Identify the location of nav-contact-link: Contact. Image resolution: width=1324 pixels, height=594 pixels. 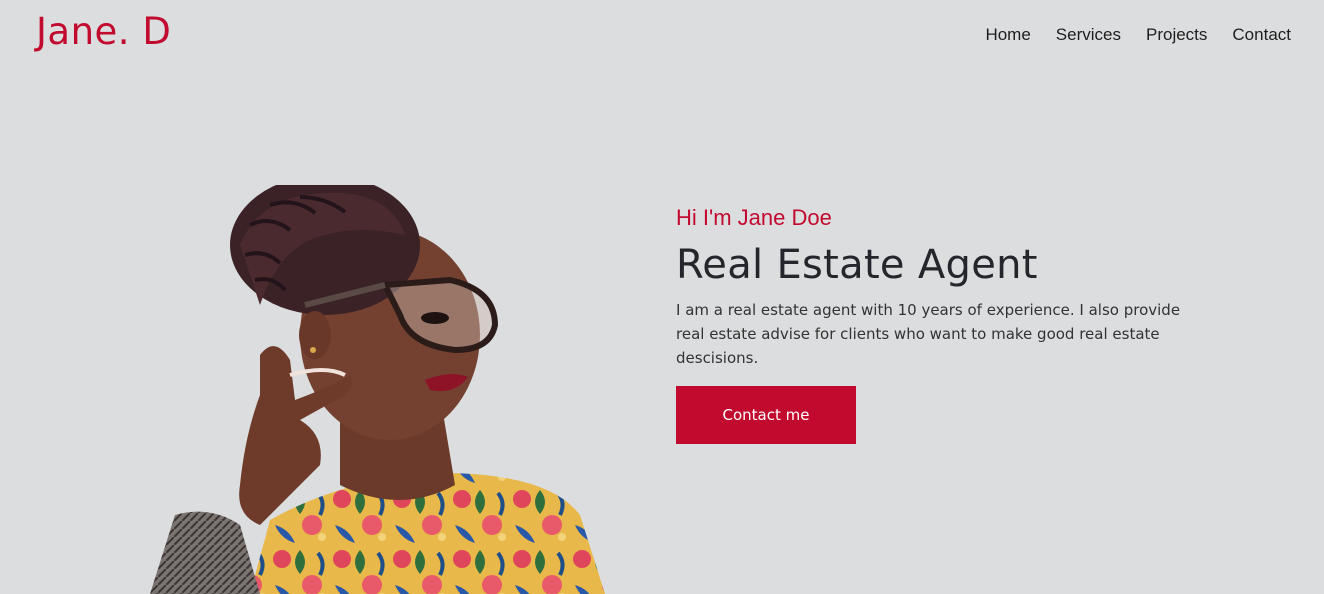
(1261, 35).